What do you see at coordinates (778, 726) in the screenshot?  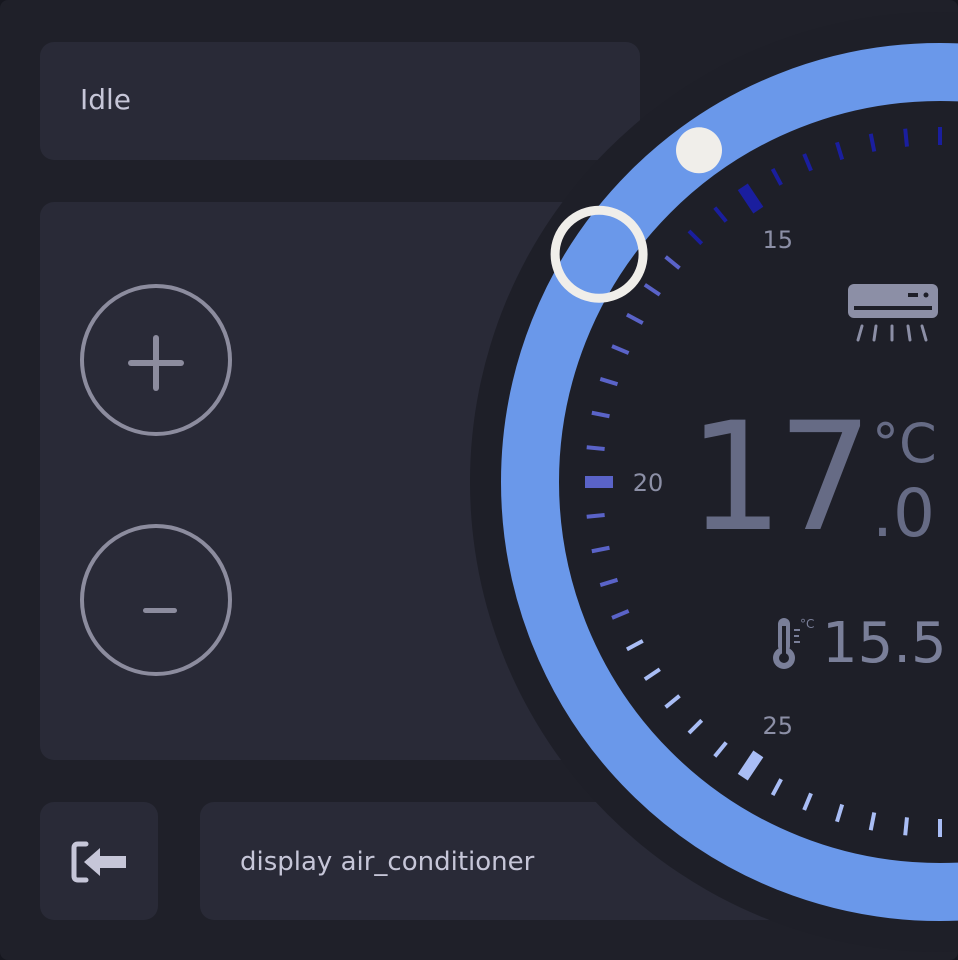 I see `scale-label: 25` at bounding box center [778, 726].